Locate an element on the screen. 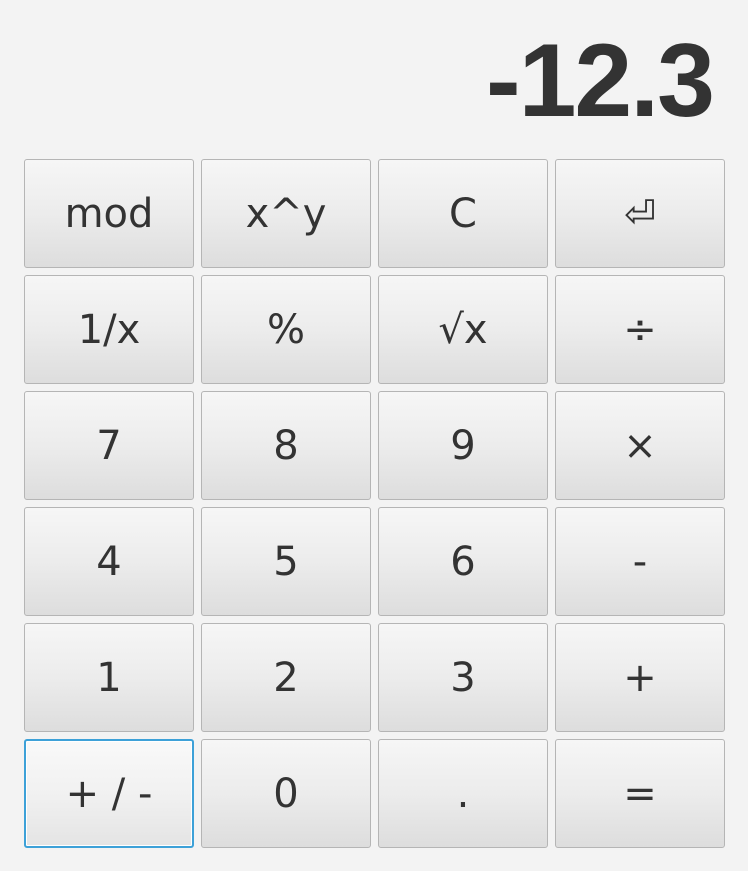 This screenshot has height=871, width=748. digit-6-button: 6 is located at coordinates (463, 561).